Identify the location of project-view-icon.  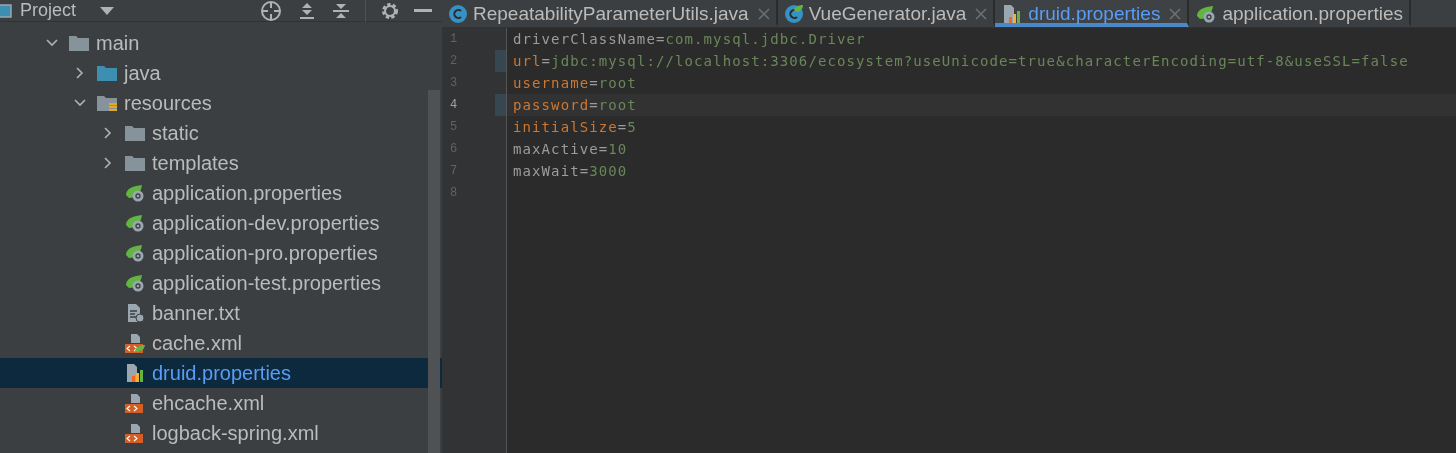
(6, 10).